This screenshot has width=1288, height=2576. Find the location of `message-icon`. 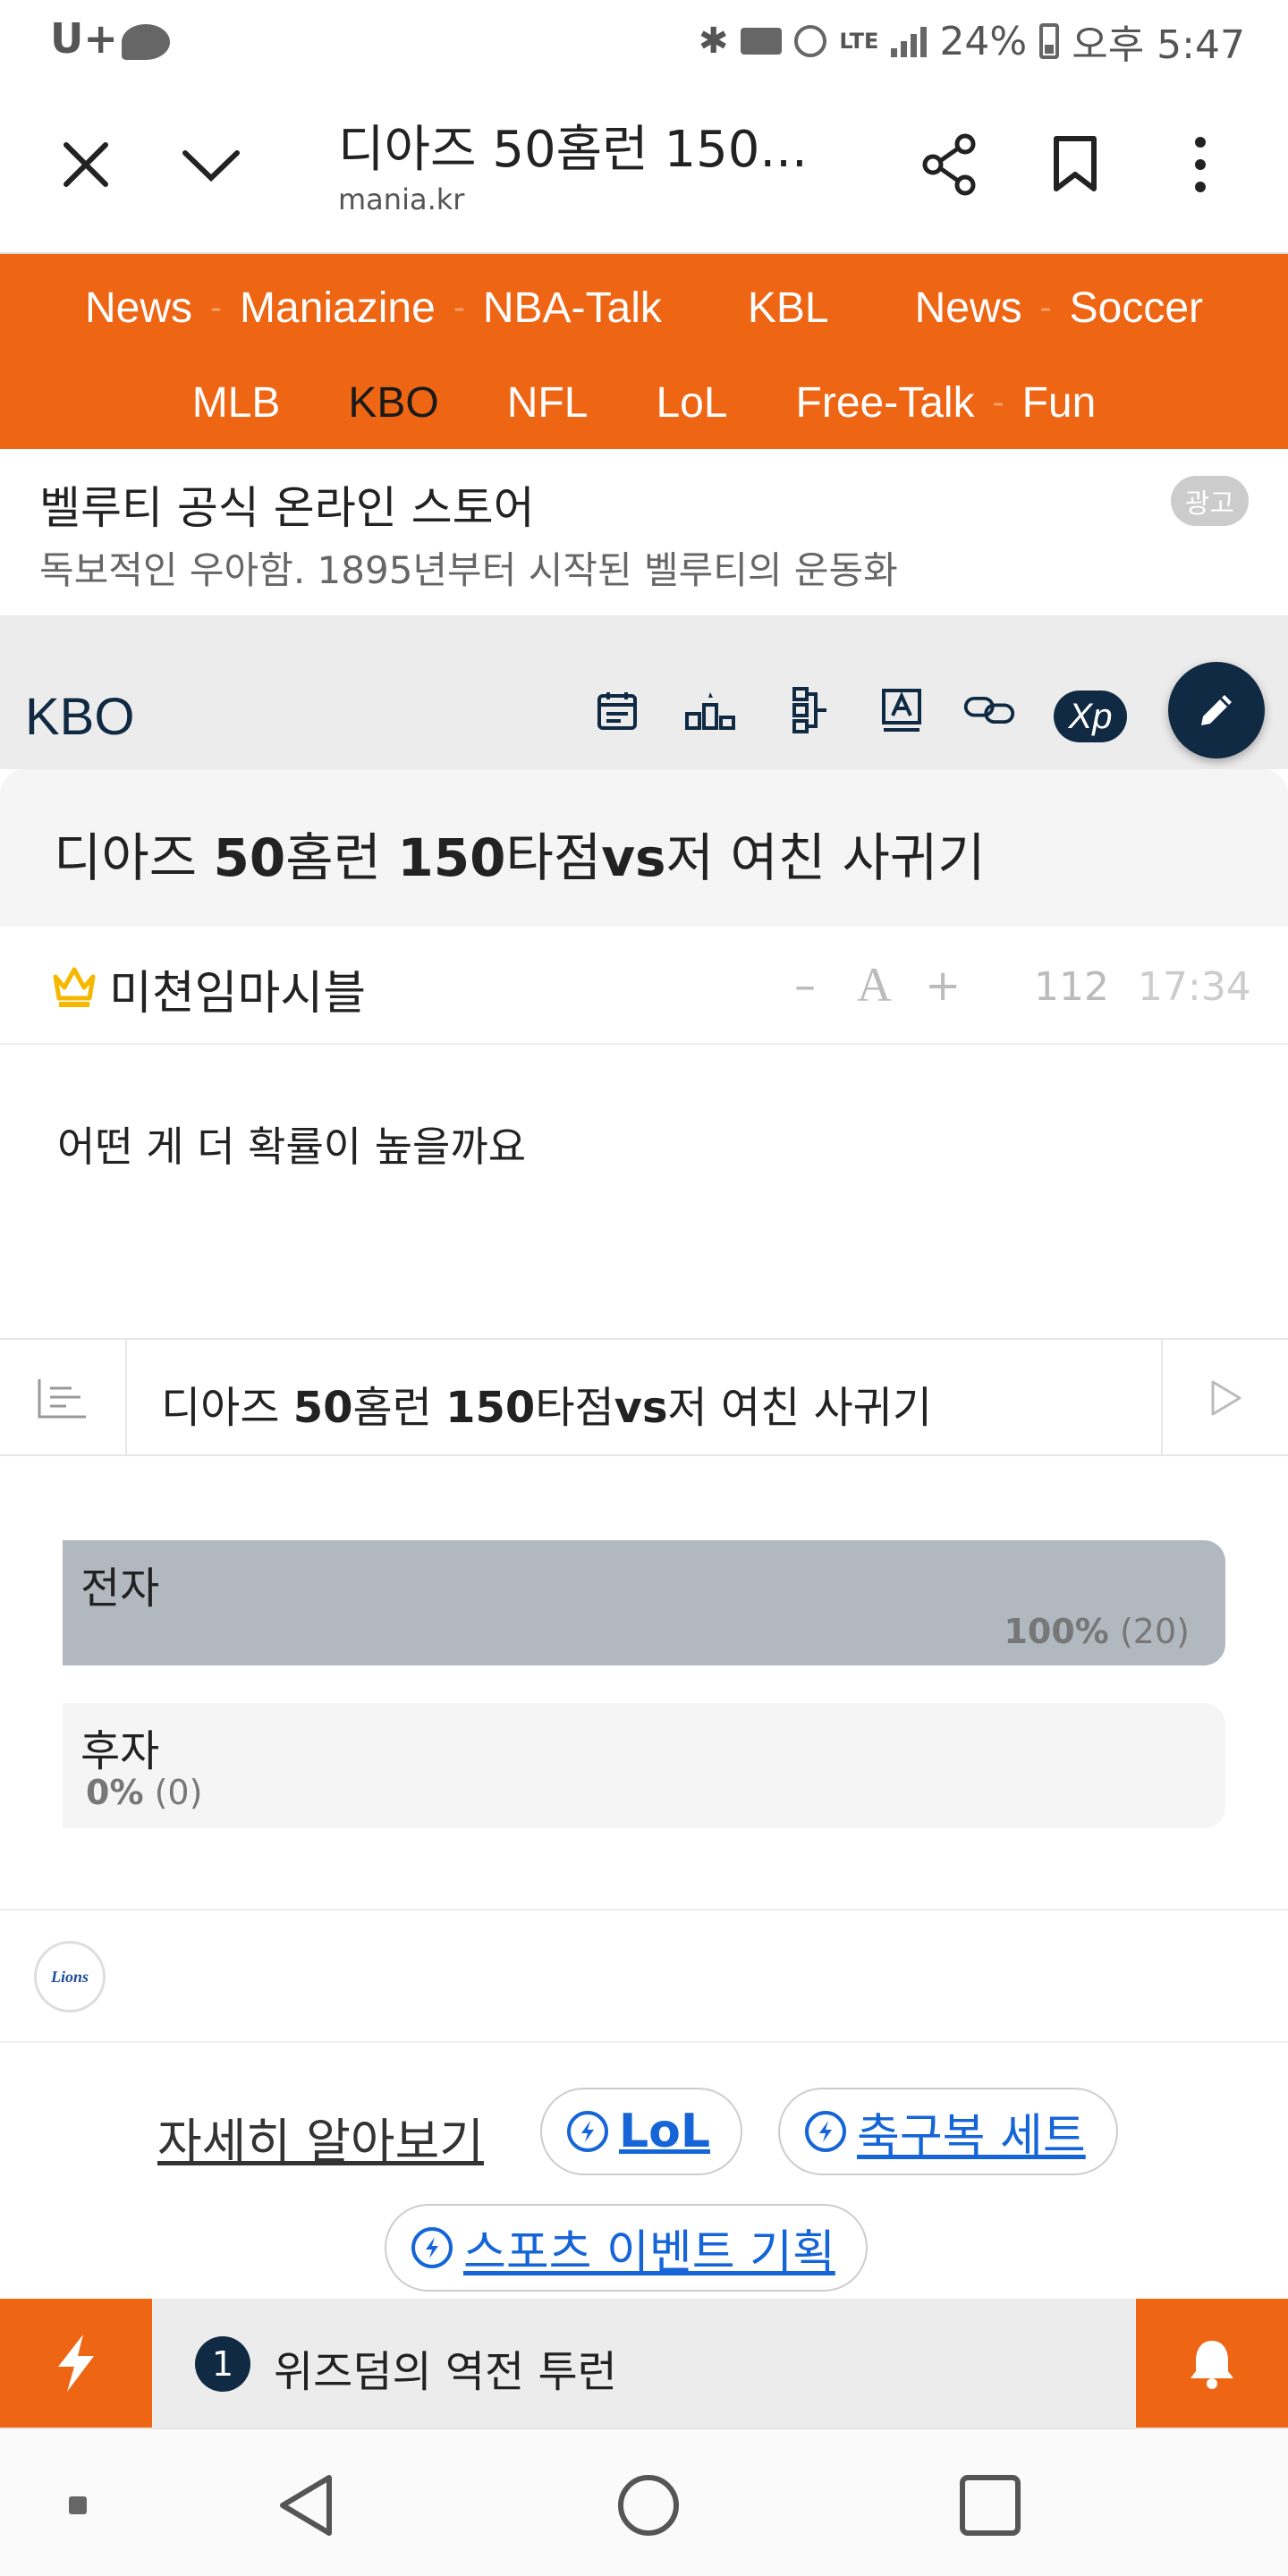

message-icon is located at coordinates (145, 41).